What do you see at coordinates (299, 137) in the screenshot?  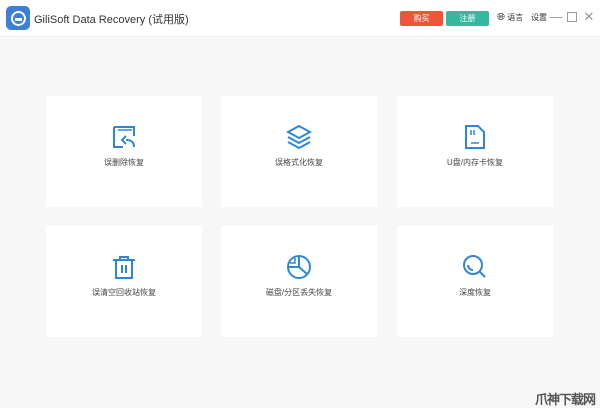 I see `layers-icon` at bounding box center [299, 137].